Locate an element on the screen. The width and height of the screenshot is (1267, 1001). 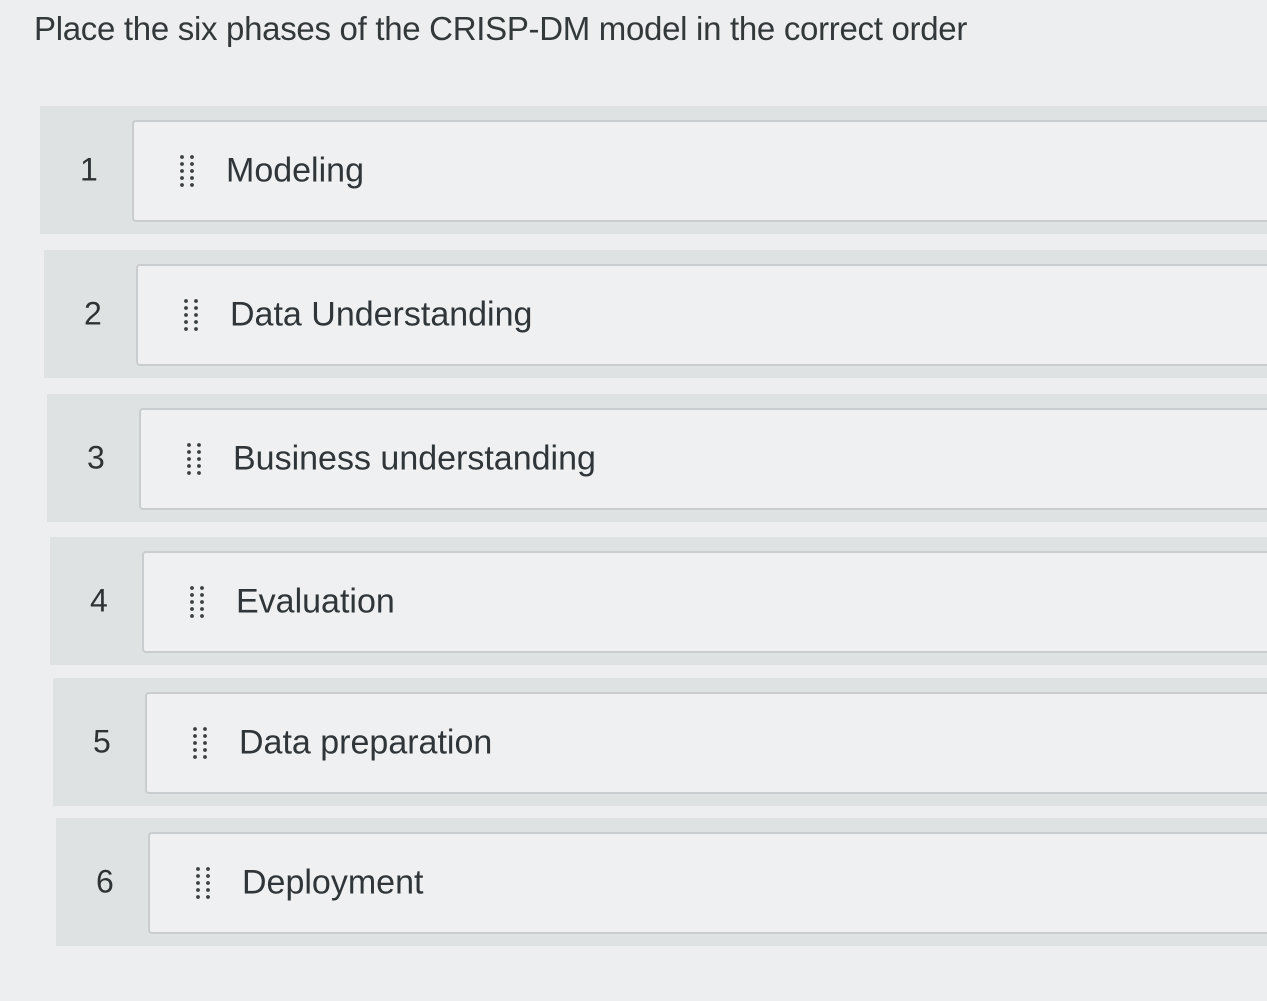
draggable-item-business-understanding: Business understanding is located at coordinates (703, 459).